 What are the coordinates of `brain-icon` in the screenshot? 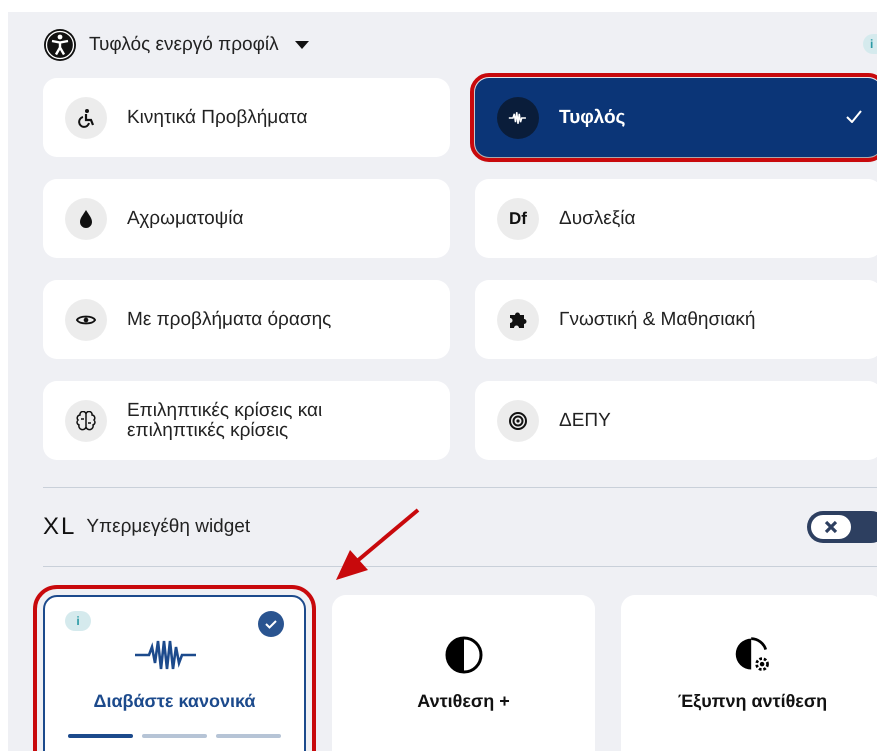 It's located at (86, 420).